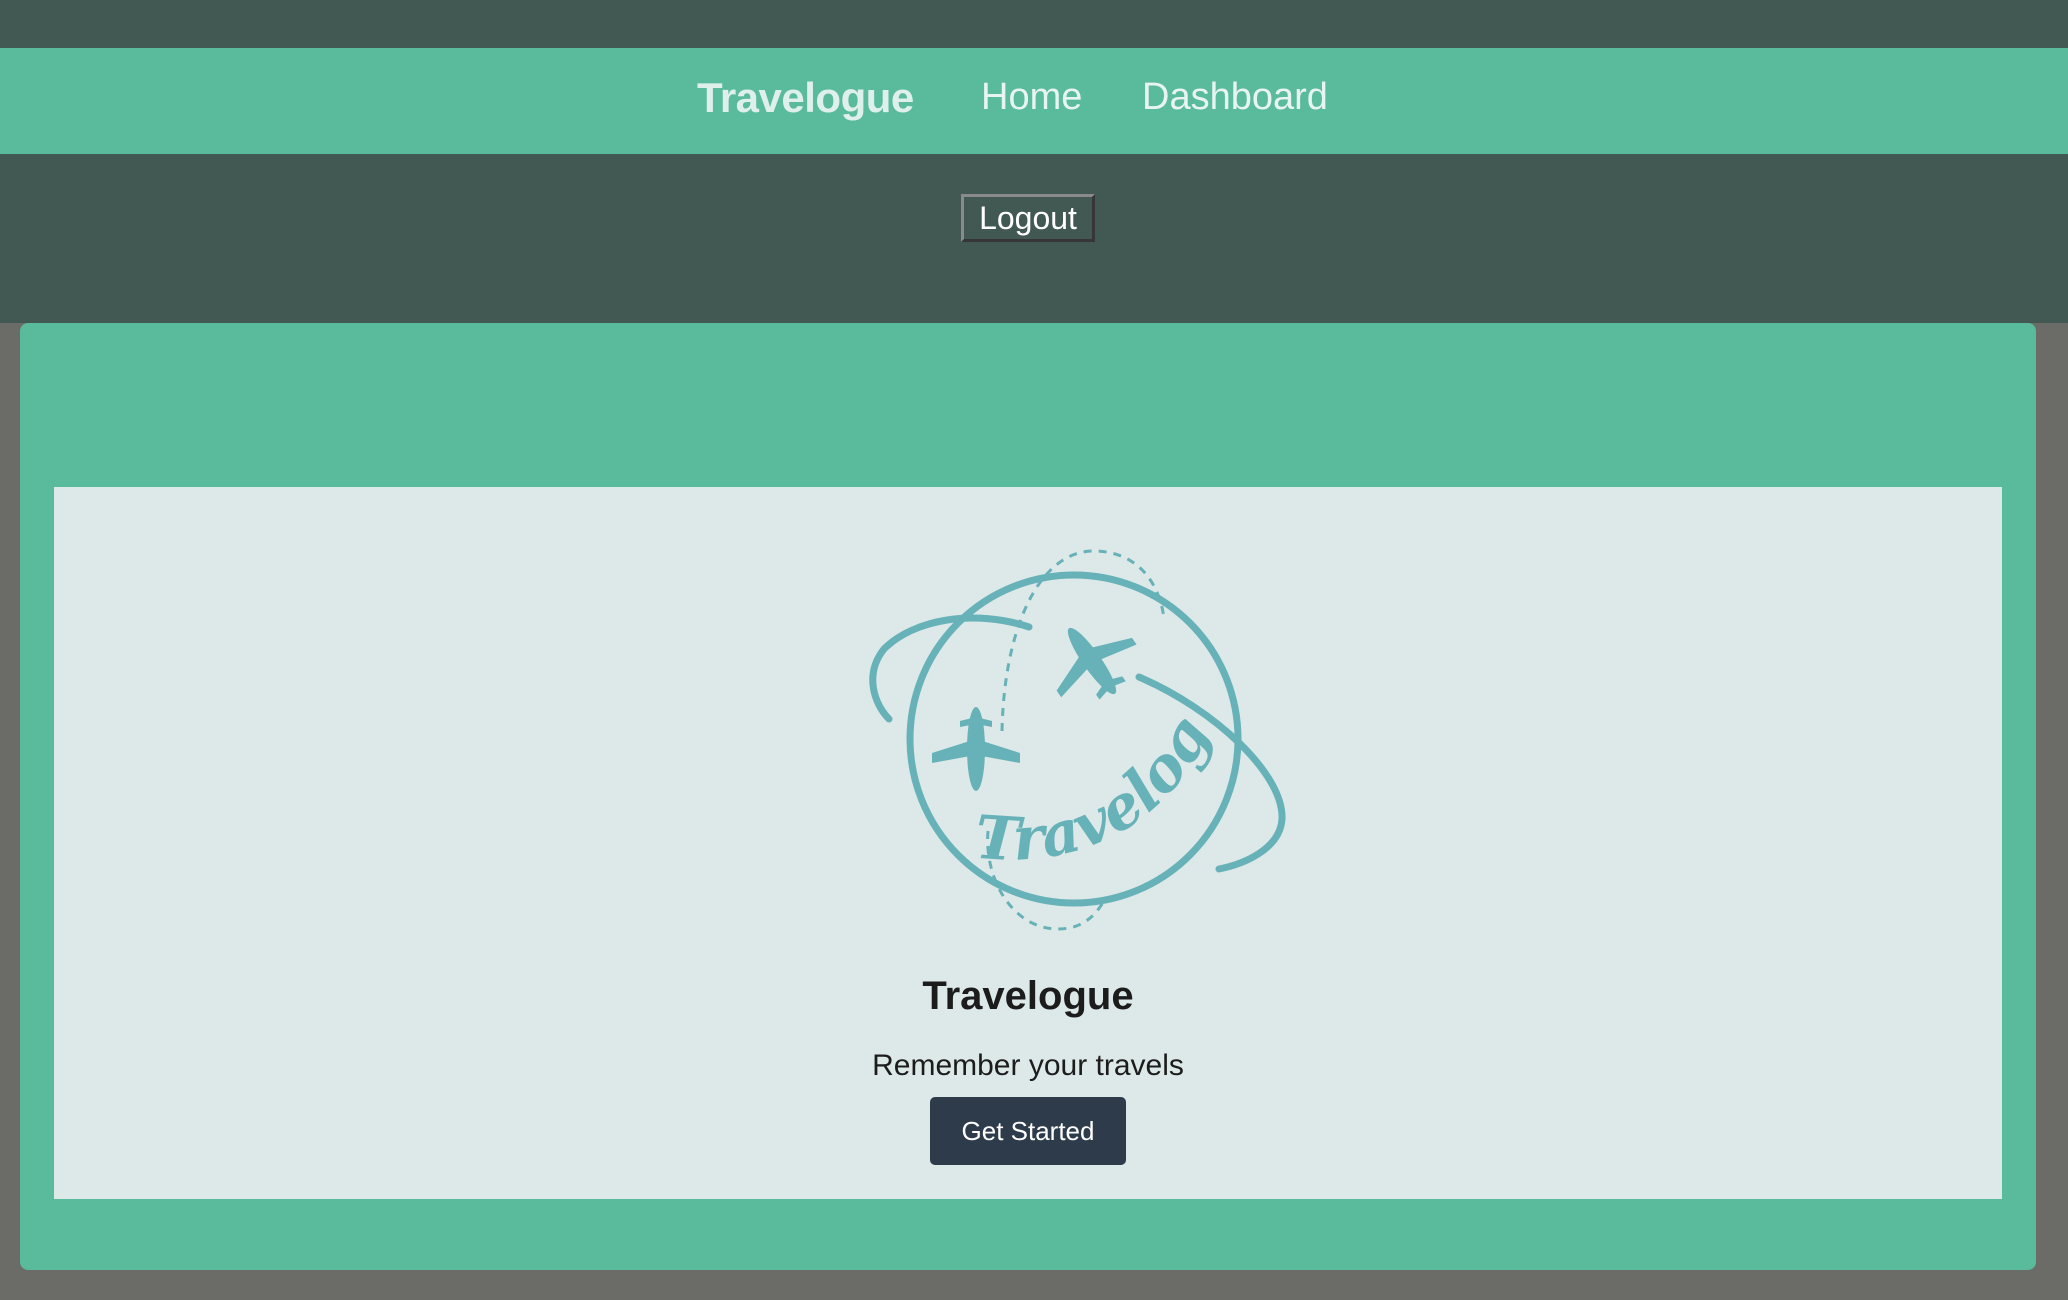 The width and height of the screenshot is (2068, 1300). What do you see at coordinates (1028, 996) in the screenshot?
I see `hero-title: Travelogue` at bounding box center [1028, 996].